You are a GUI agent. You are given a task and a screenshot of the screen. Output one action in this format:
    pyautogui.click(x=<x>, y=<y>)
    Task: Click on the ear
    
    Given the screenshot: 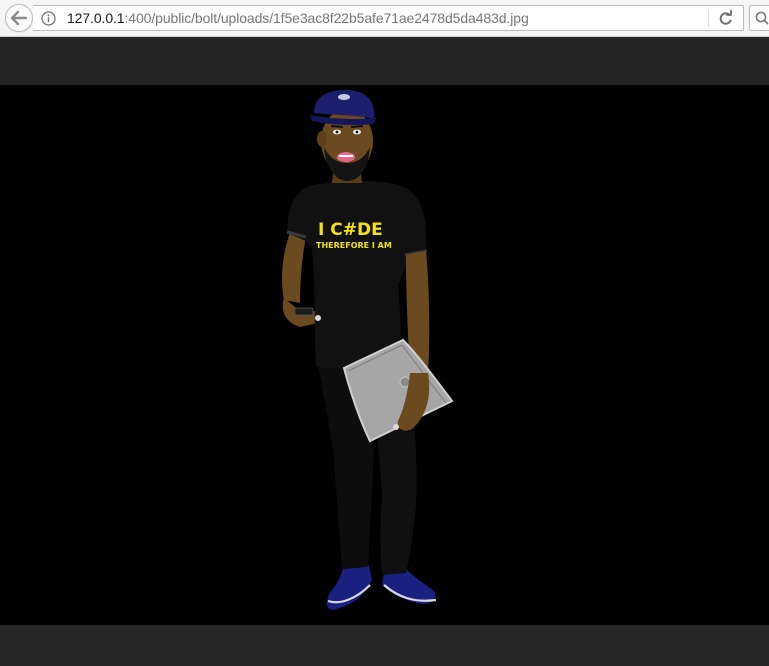 What is the action you would take?
    pyautogui.click(x=322, y=139)
    